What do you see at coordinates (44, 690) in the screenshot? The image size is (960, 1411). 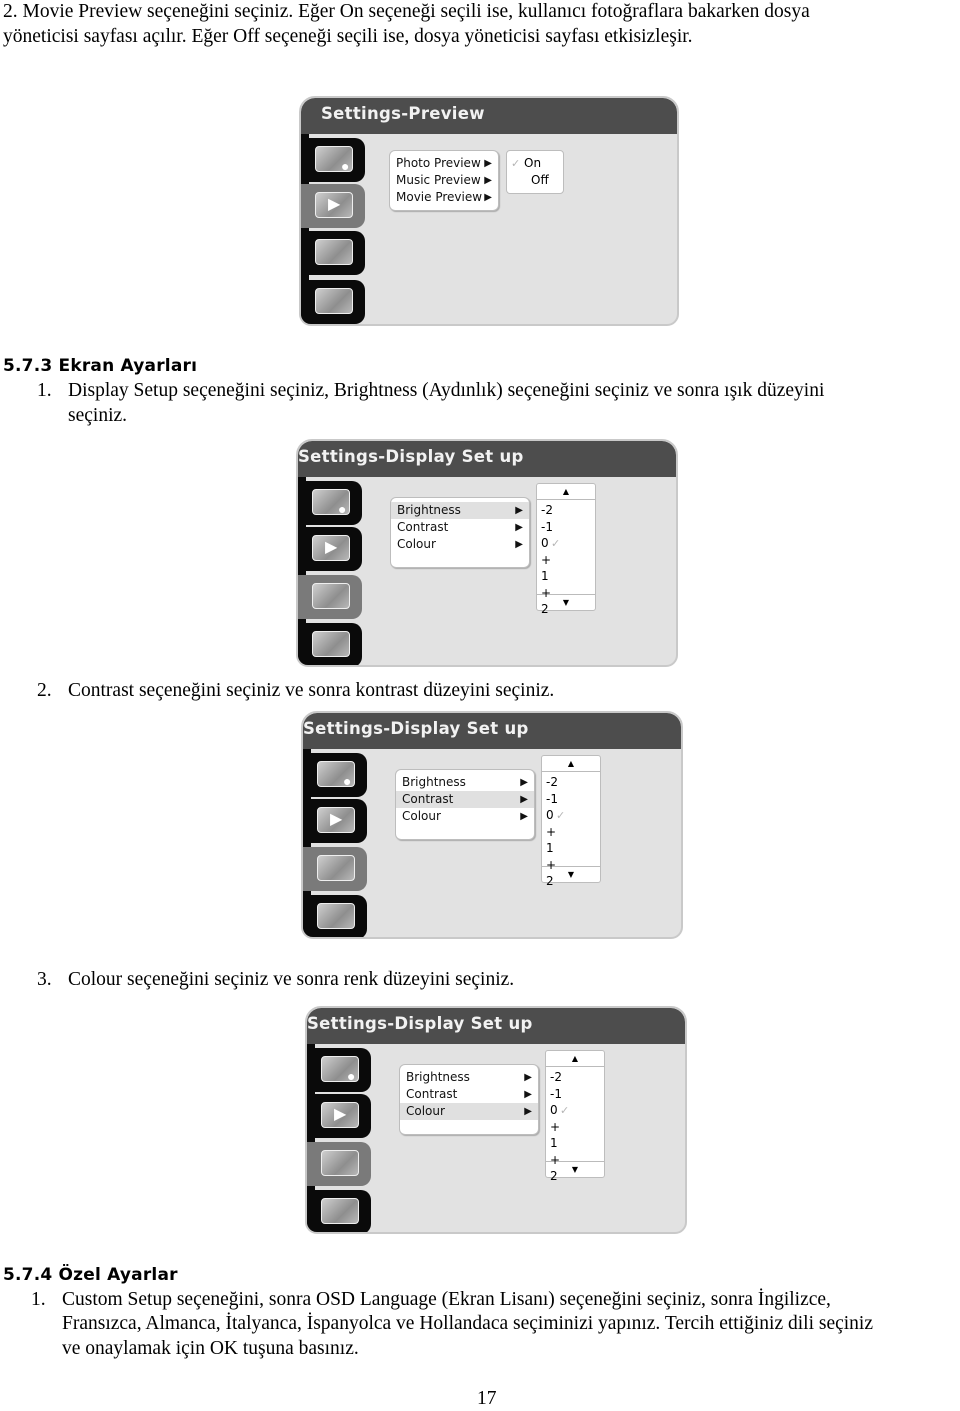 I see `step-number: 2.` at bounding box center [44, 690].